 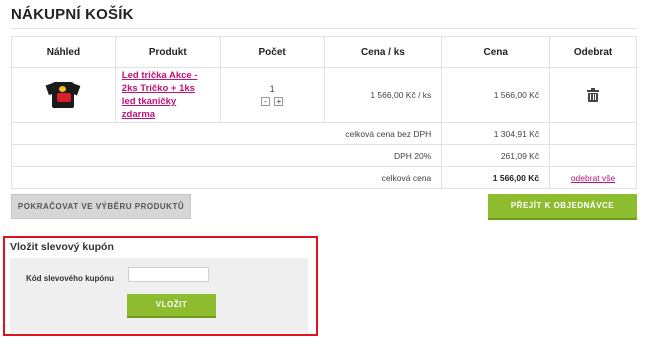 I want to click on coupon-code-input, so click(x=168, y=274).